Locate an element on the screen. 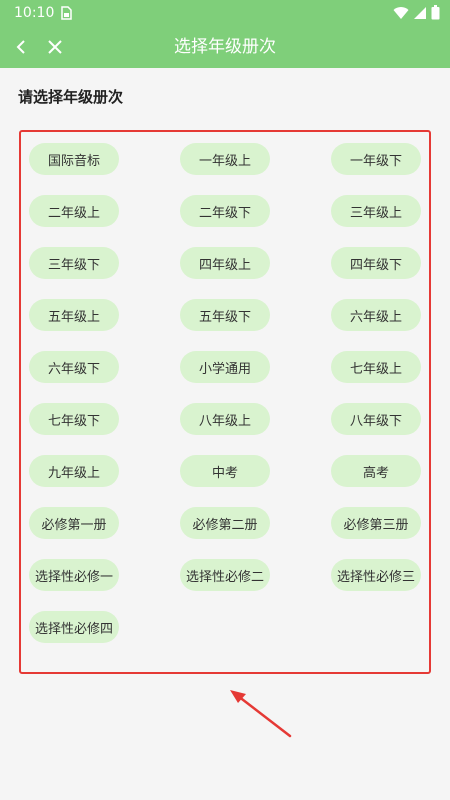  grade-option: 五年级下 is located at coordinates (225, 315).